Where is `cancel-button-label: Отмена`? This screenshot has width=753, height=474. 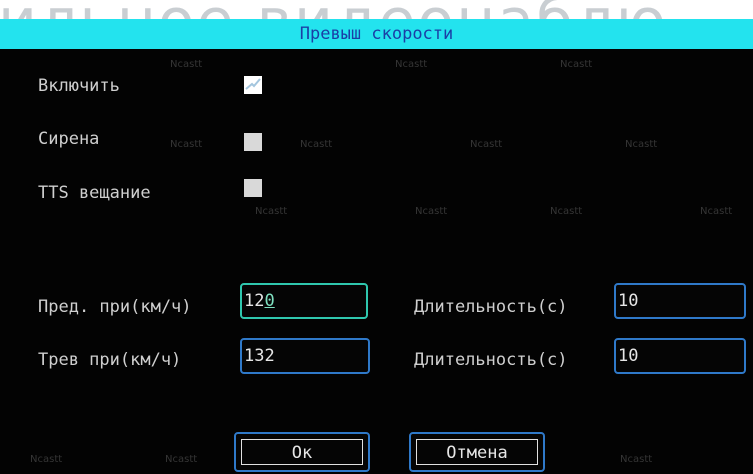
cancel-button-label: Отмена is located at coordinates (477, 452).